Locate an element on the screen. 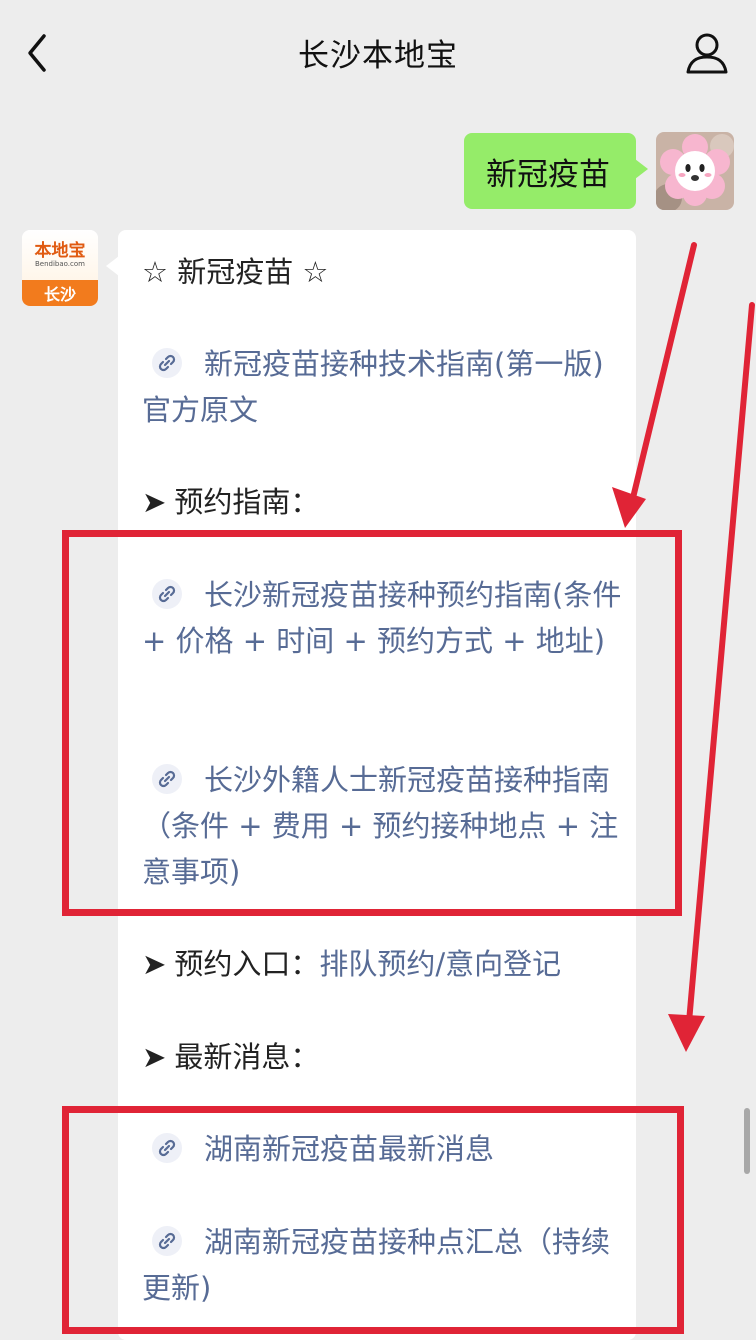 The image size is (756, 1340). section-guide: ➤ 预约指南： is located at coordinates (382, 502).